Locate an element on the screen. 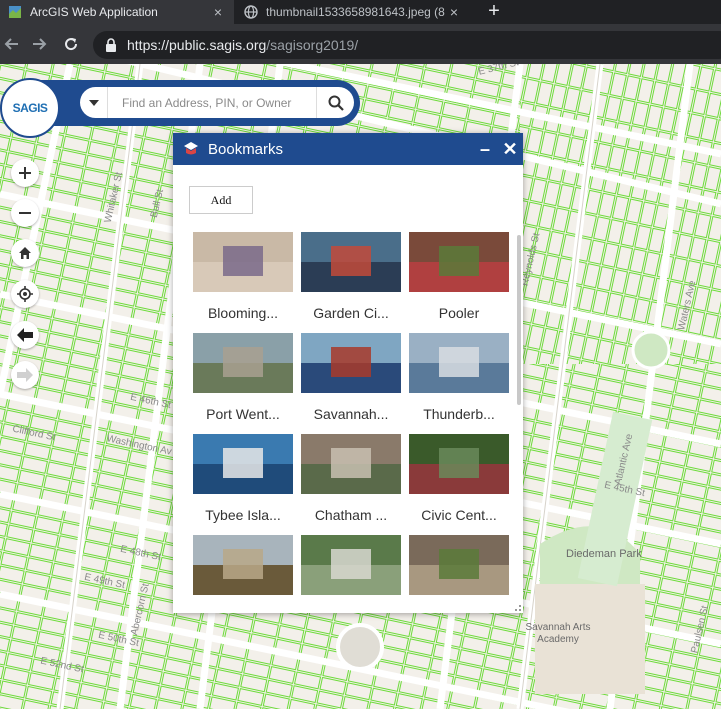  sagis-logo: SAGIS is located at coordinates (30, 108).